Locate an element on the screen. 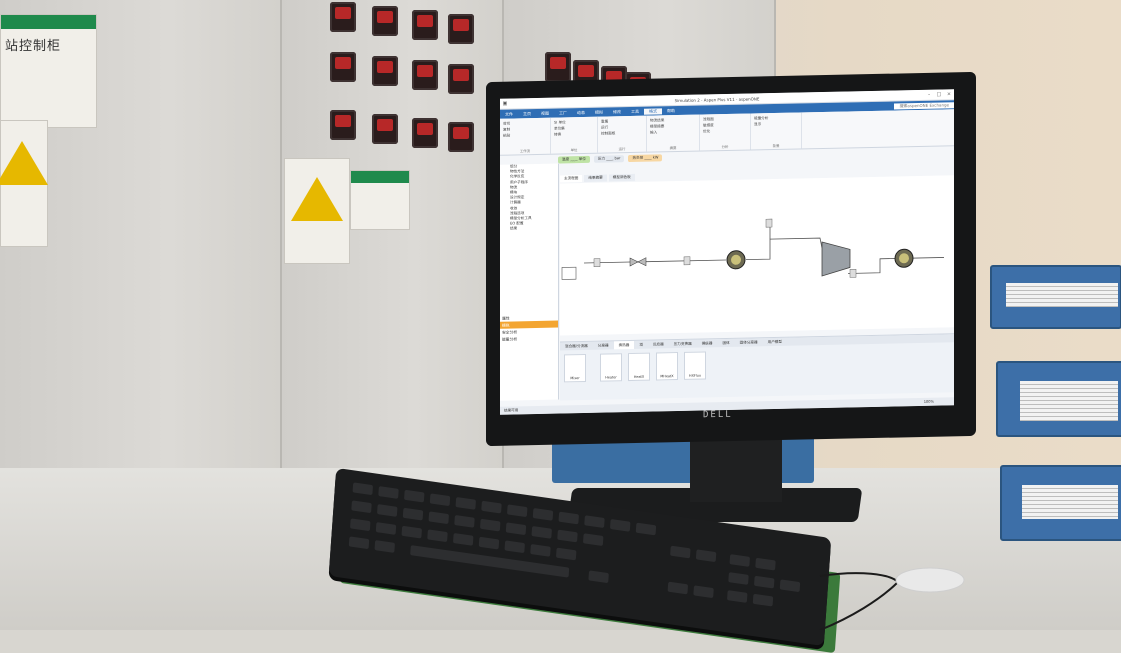 Image resolution: width=1121 pixels, height=653 pixels. menu-simulation: 模拟 is located at coordinates (599, 112).